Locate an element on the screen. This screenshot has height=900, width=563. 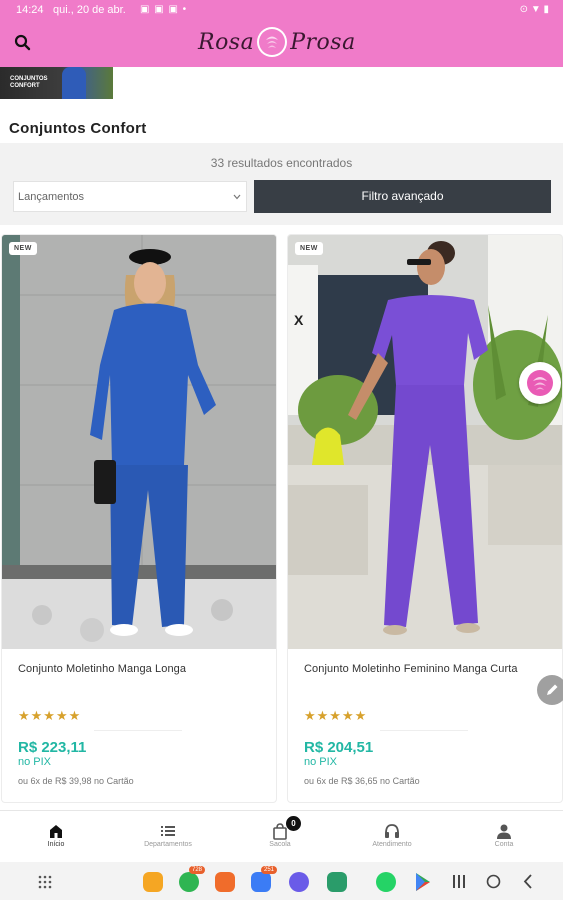
search-icon is located at coordinates (22, 42).